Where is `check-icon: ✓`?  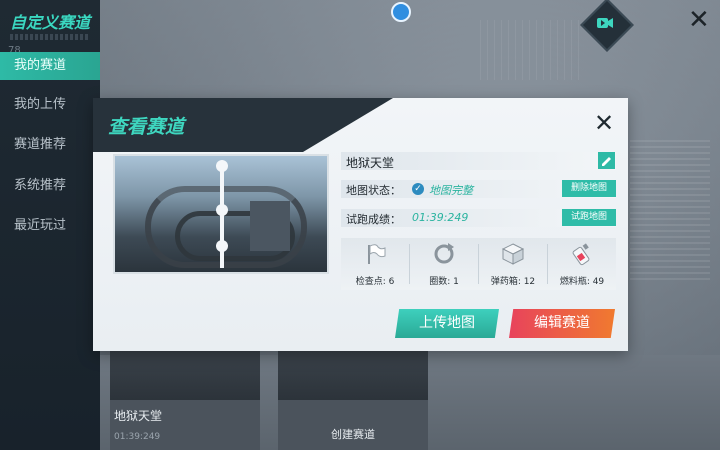
check-icon: ✓ is located at coordinates (418, 189).